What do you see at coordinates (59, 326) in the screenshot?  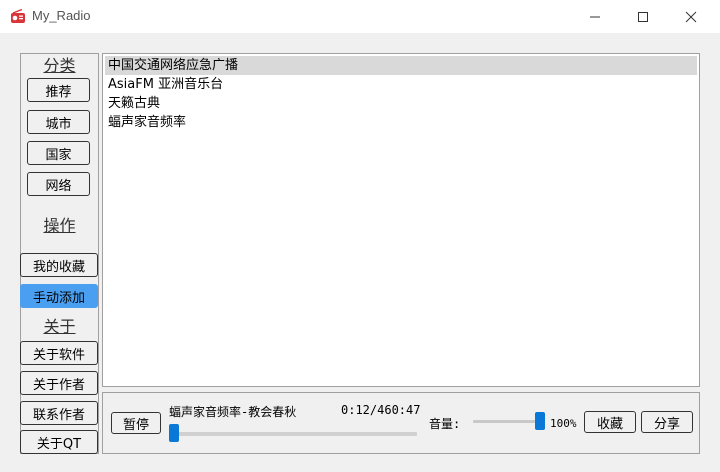 I see `about-section-title: 关于` at bounding box center [59, 326].